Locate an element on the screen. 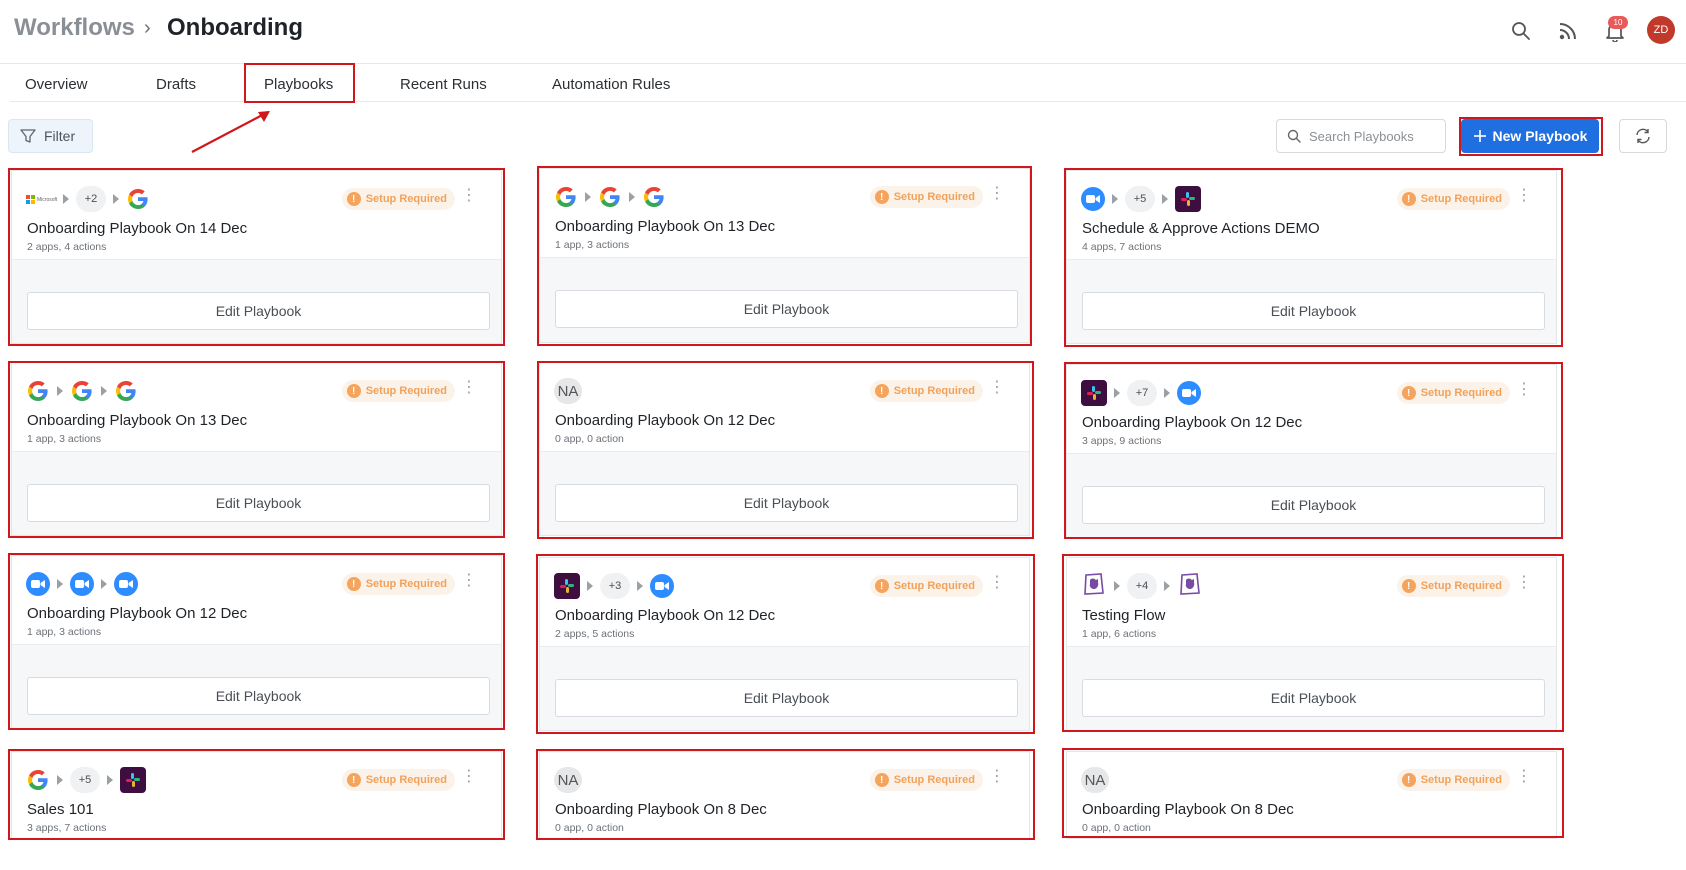 This screenshot has width=1686, height=870. avatar: ZD is located at coordinates (1661, 30).